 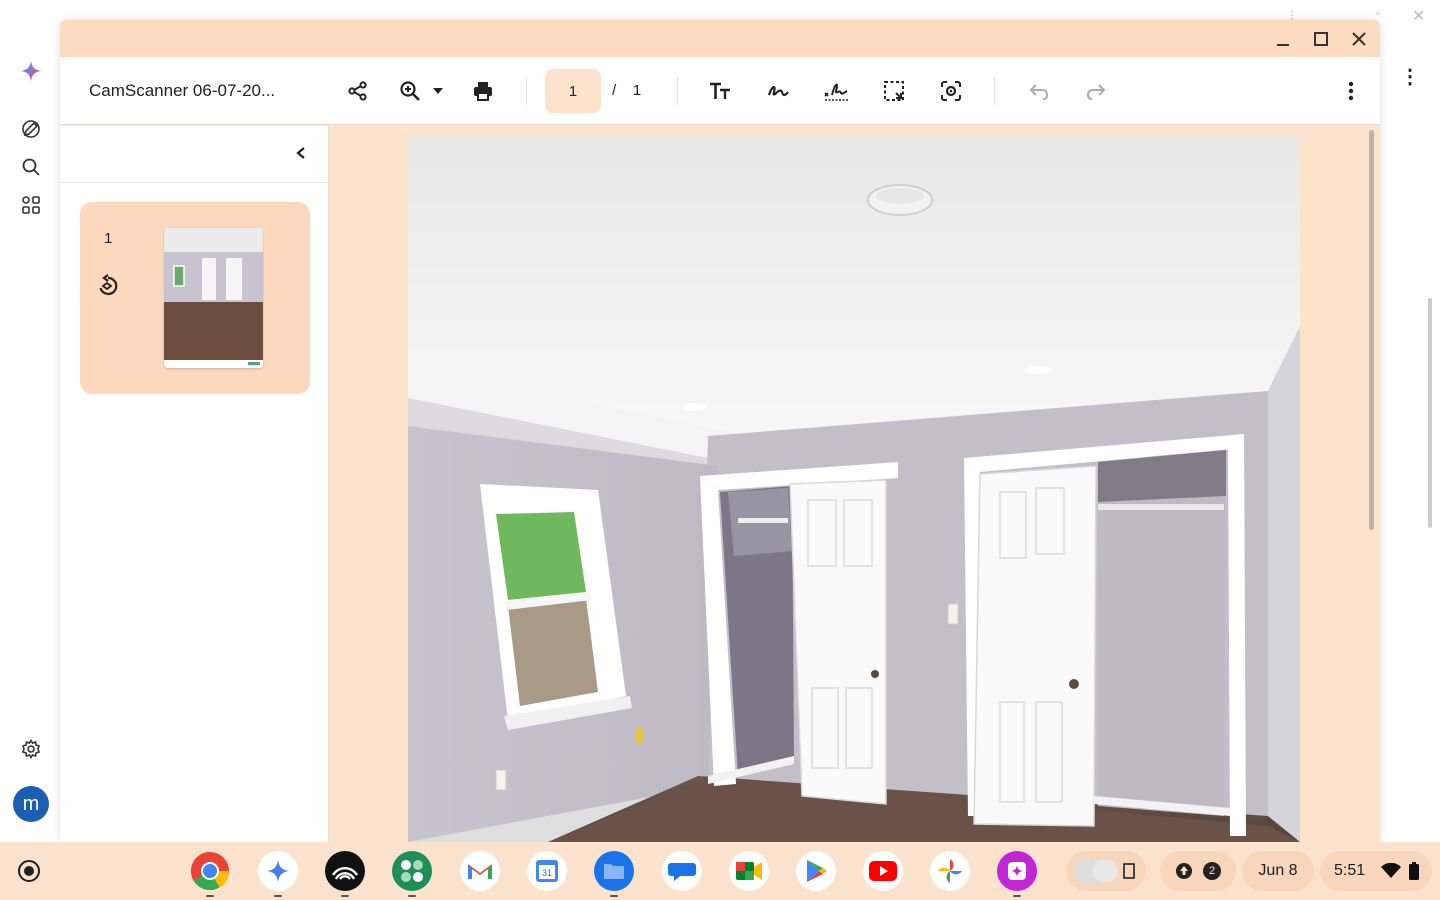 I want to click on collapse-sidebar-button, so click(x=301, y=153).